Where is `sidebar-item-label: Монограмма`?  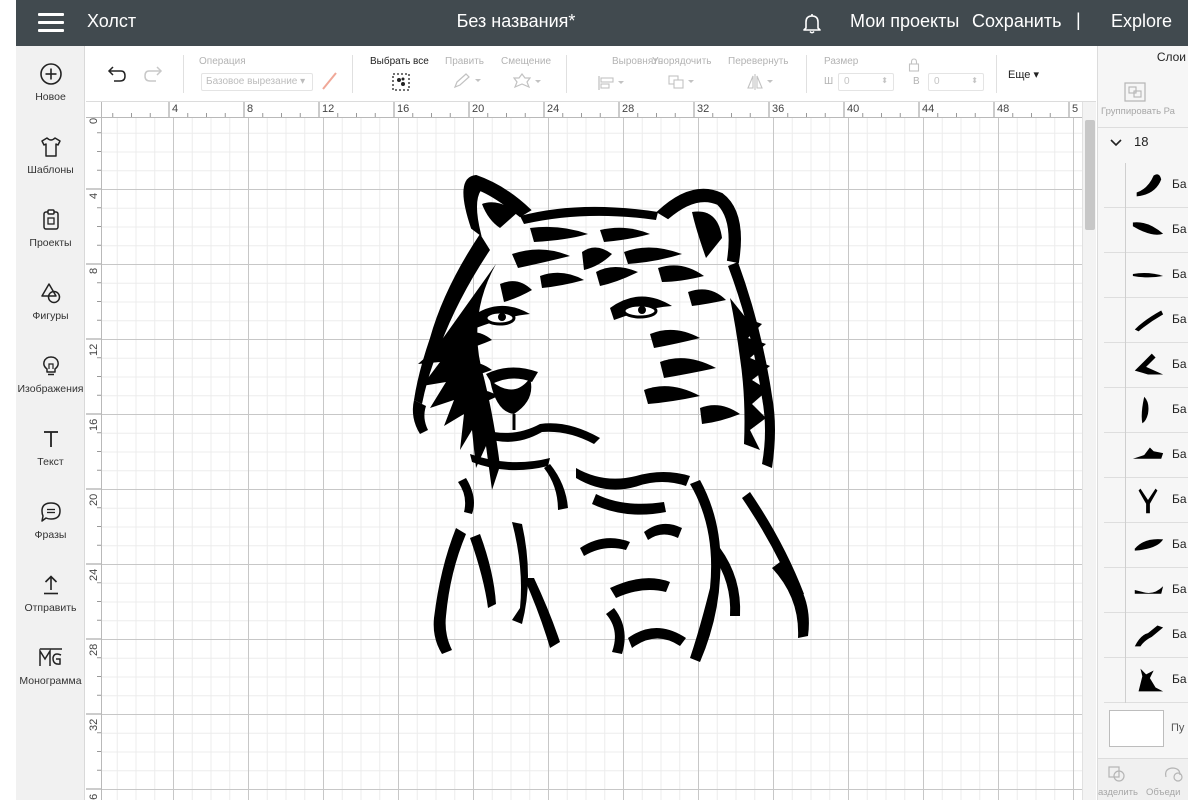
sidebar-item-label: Монограмма is located at coordinates (50, 681).